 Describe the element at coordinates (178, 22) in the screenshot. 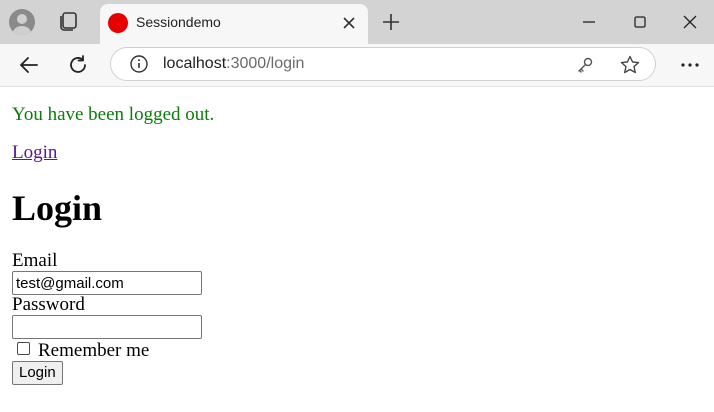

I see `tab-title: Sessiondemo` at that location.